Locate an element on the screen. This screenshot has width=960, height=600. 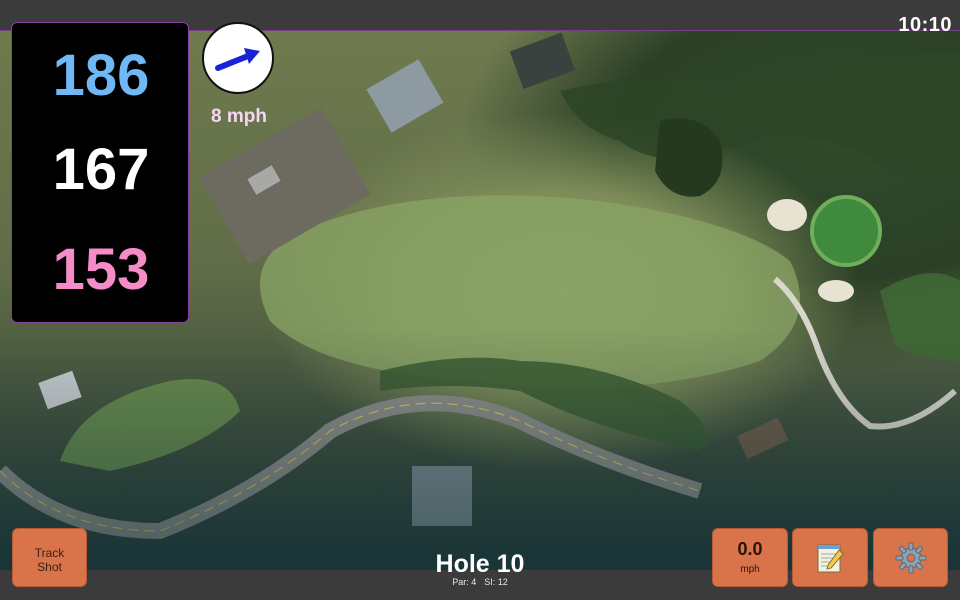
middle-distance: 167 is located at coordinates (101, 169).